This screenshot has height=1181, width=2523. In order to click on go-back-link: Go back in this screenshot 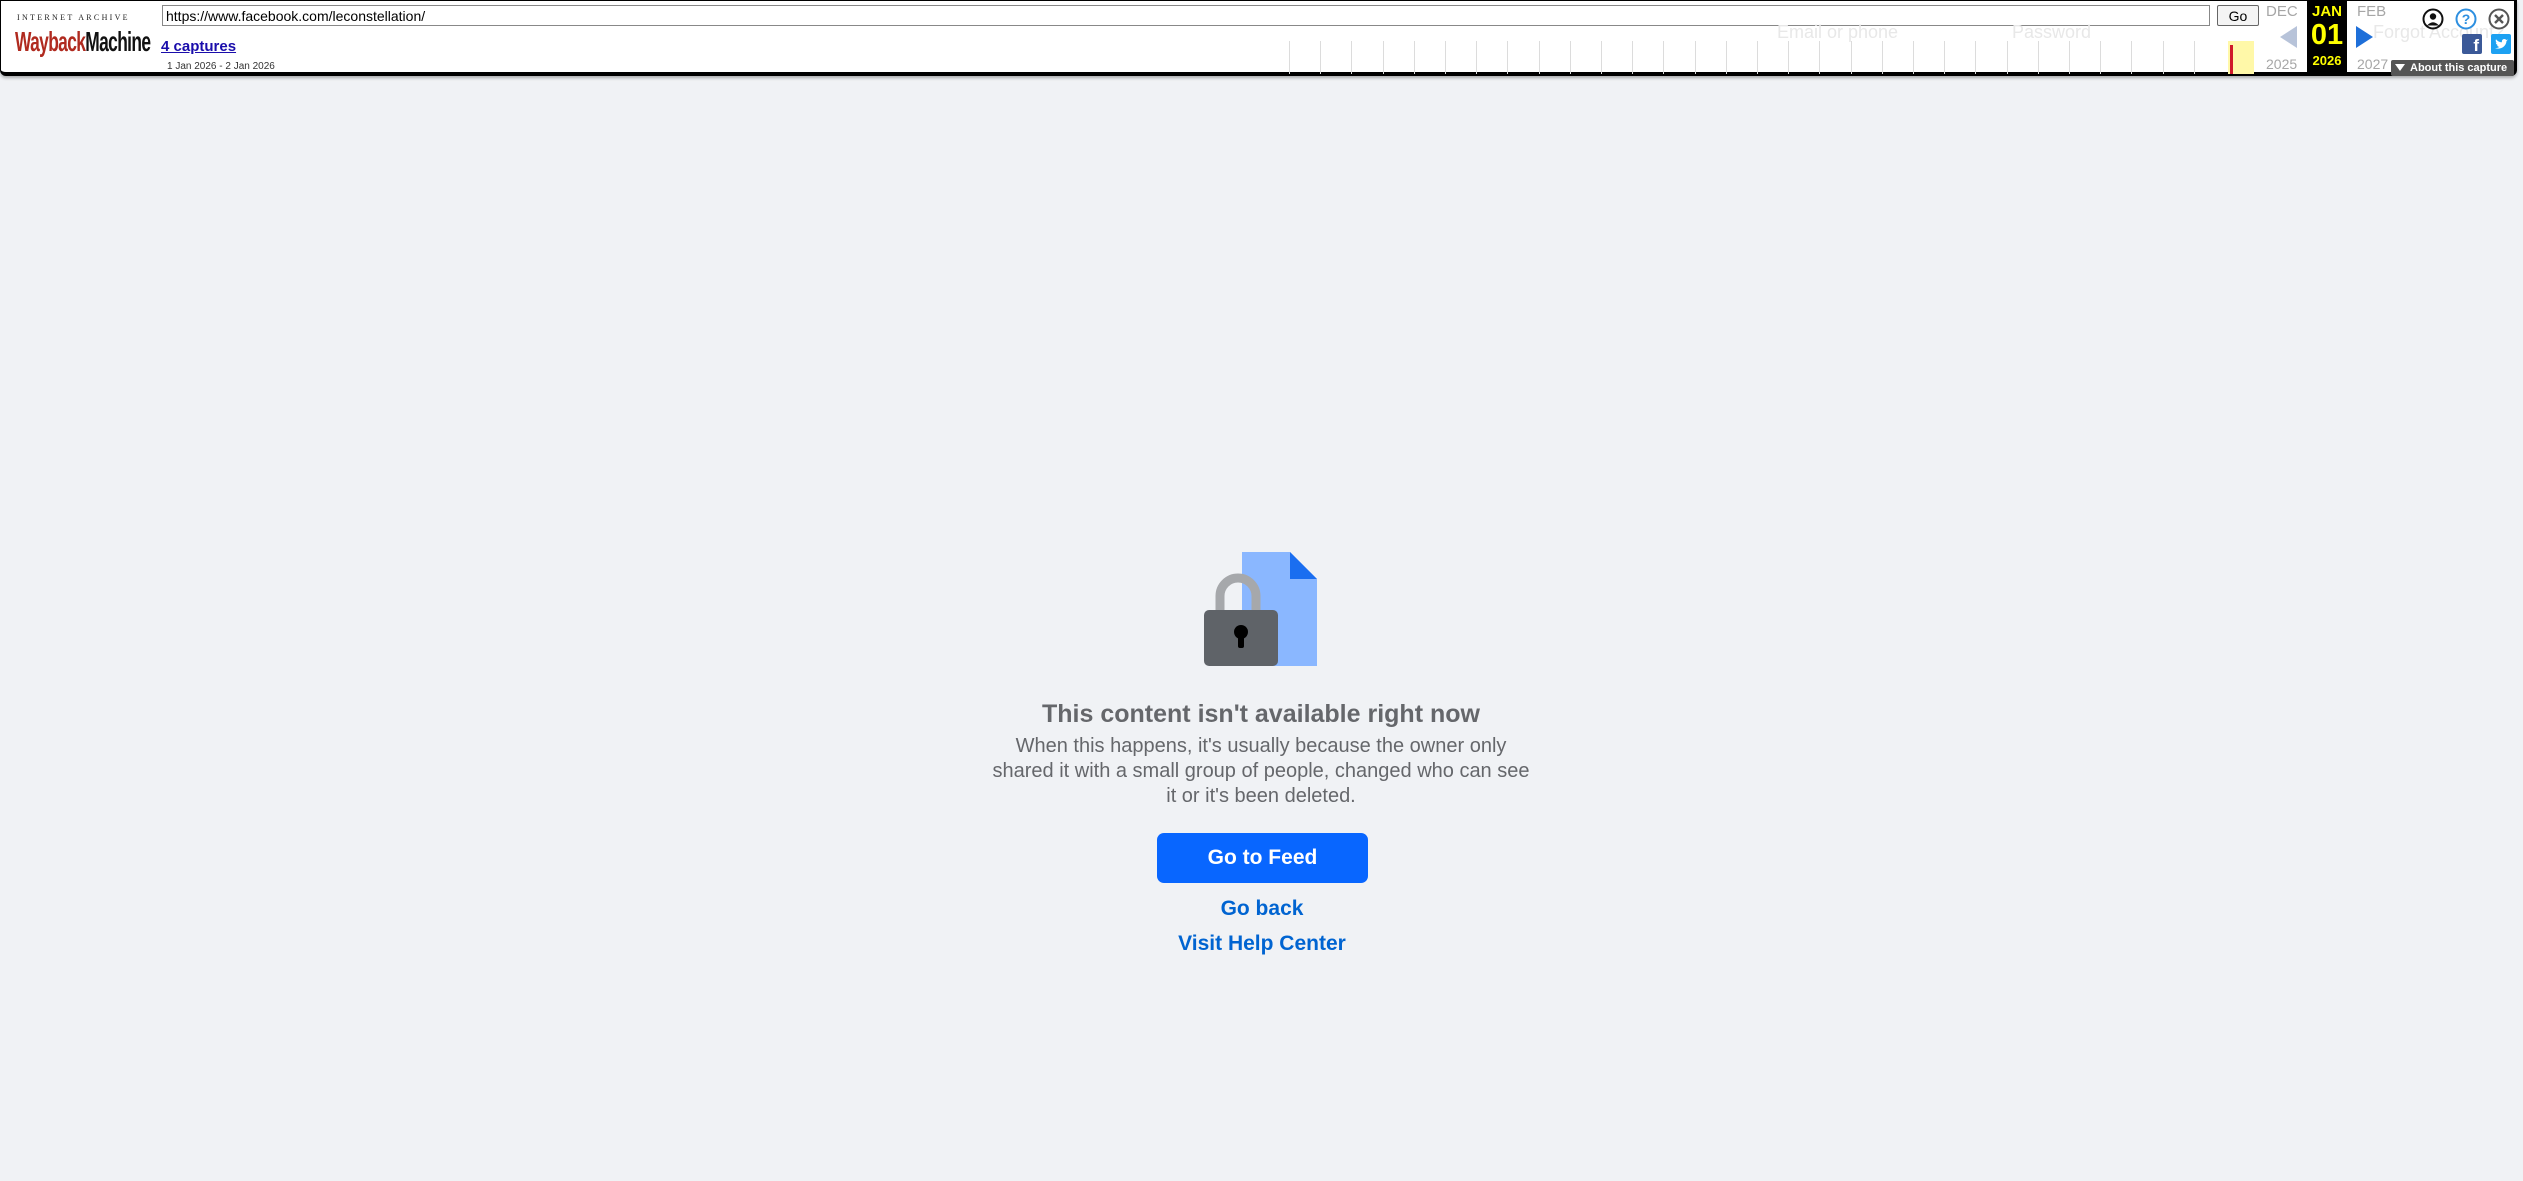, I will do `click(1262, 909)`.